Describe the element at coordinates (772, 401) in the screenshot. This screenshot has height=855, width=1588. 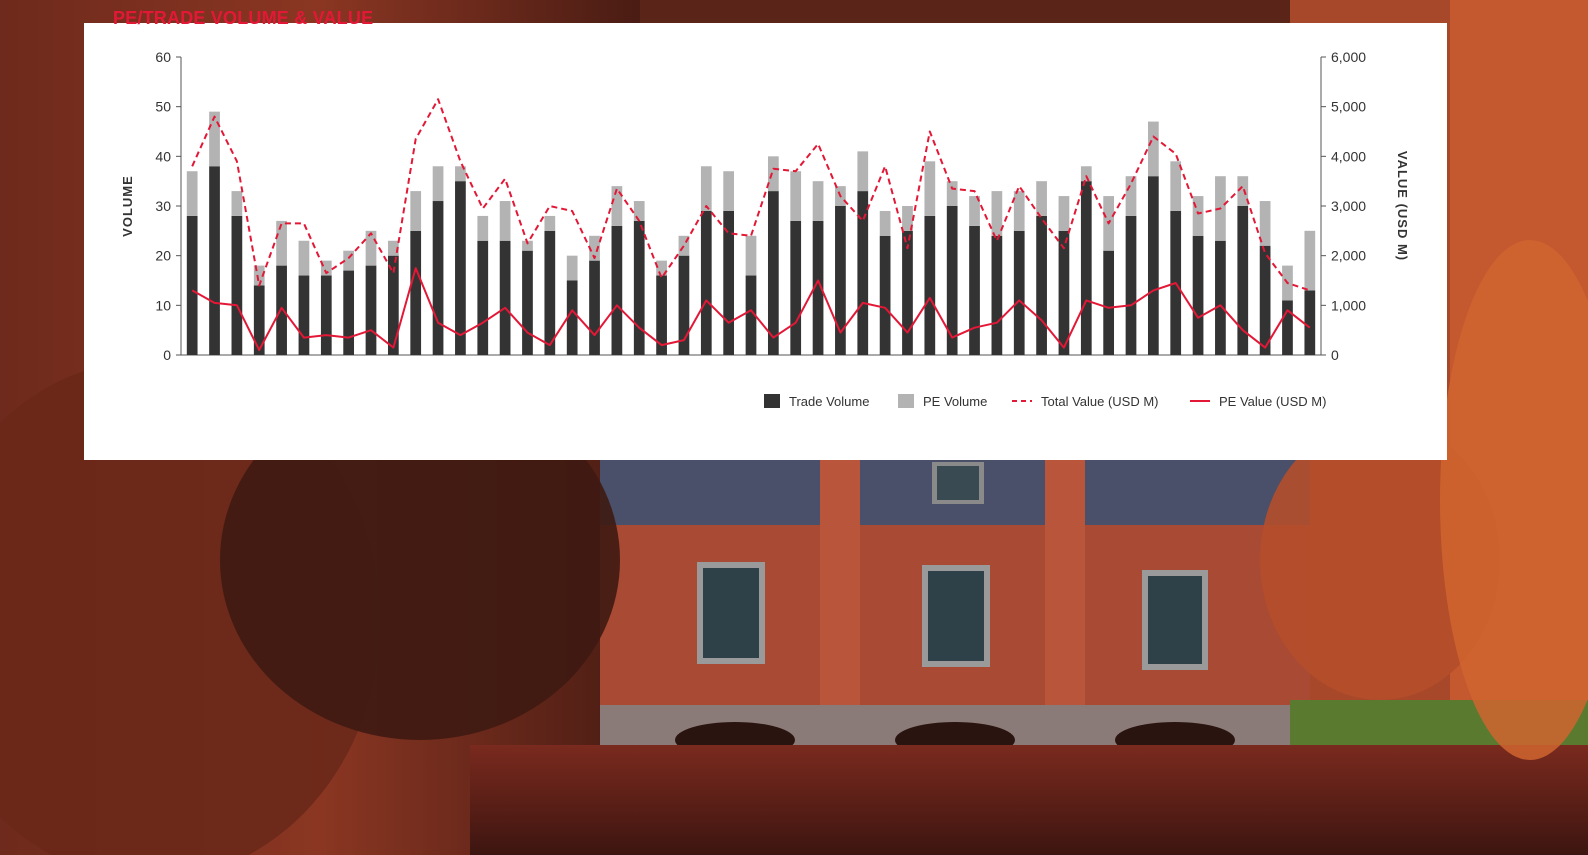
I see `legend-trade-volume-swatch` at that location.